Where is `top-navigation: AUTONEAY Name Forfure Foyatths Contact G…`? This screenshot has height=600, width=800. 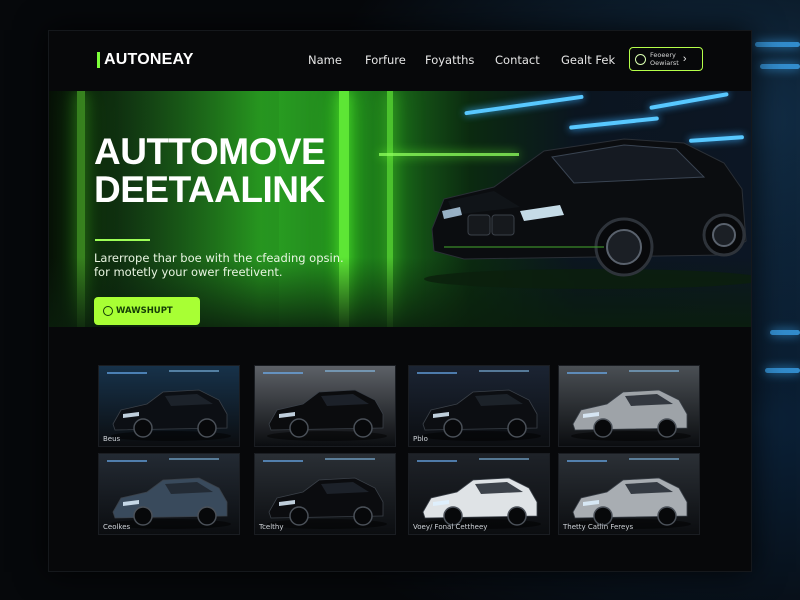
top-navigation: AUTONEAY Name Forfure Foyatths Contact G… is located at coordinates (400, 61).